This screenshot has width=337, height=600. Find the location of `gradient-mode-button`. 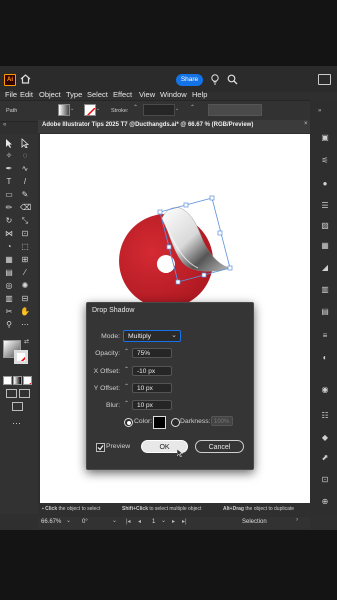

gradient-mode-button is located at coordinates (17, 380).